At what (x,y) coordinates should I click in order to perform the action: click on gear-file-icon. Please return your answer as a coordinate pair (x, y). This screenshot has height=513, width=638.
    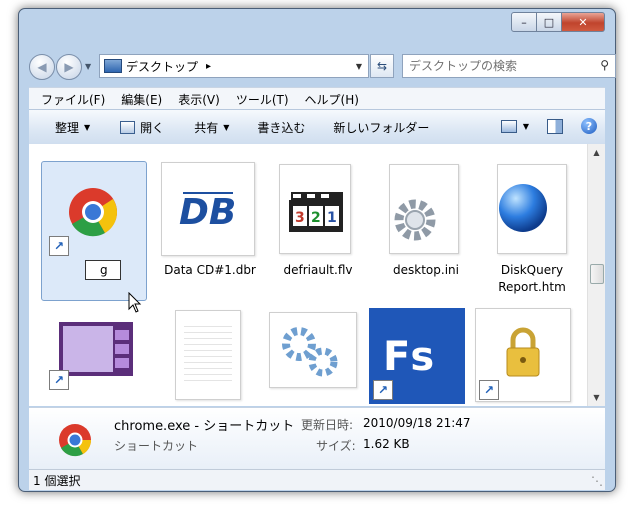
    Looking at the image, I should click on (415, 220).